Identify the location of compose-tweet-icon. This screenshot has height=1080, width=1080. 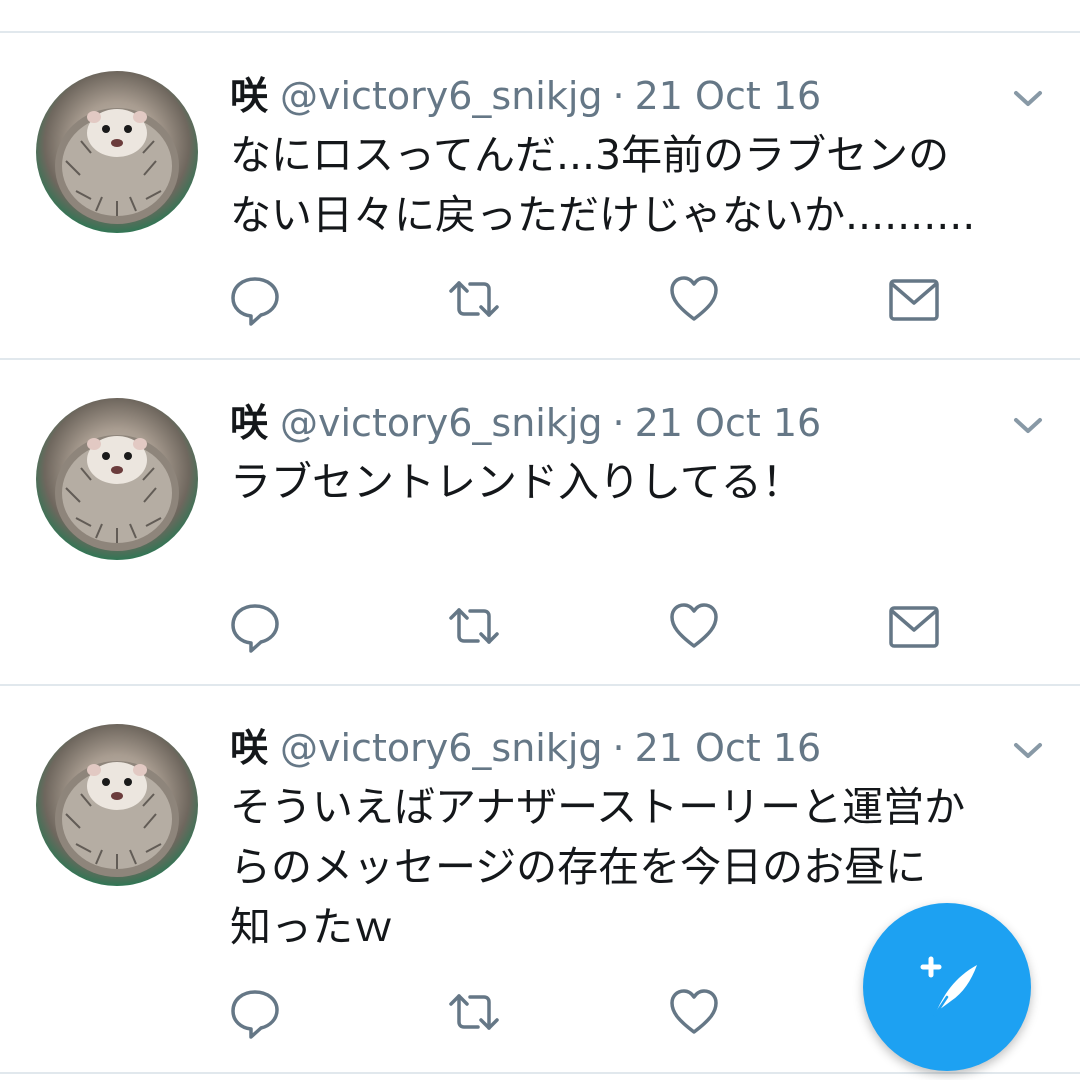
(948, 986).